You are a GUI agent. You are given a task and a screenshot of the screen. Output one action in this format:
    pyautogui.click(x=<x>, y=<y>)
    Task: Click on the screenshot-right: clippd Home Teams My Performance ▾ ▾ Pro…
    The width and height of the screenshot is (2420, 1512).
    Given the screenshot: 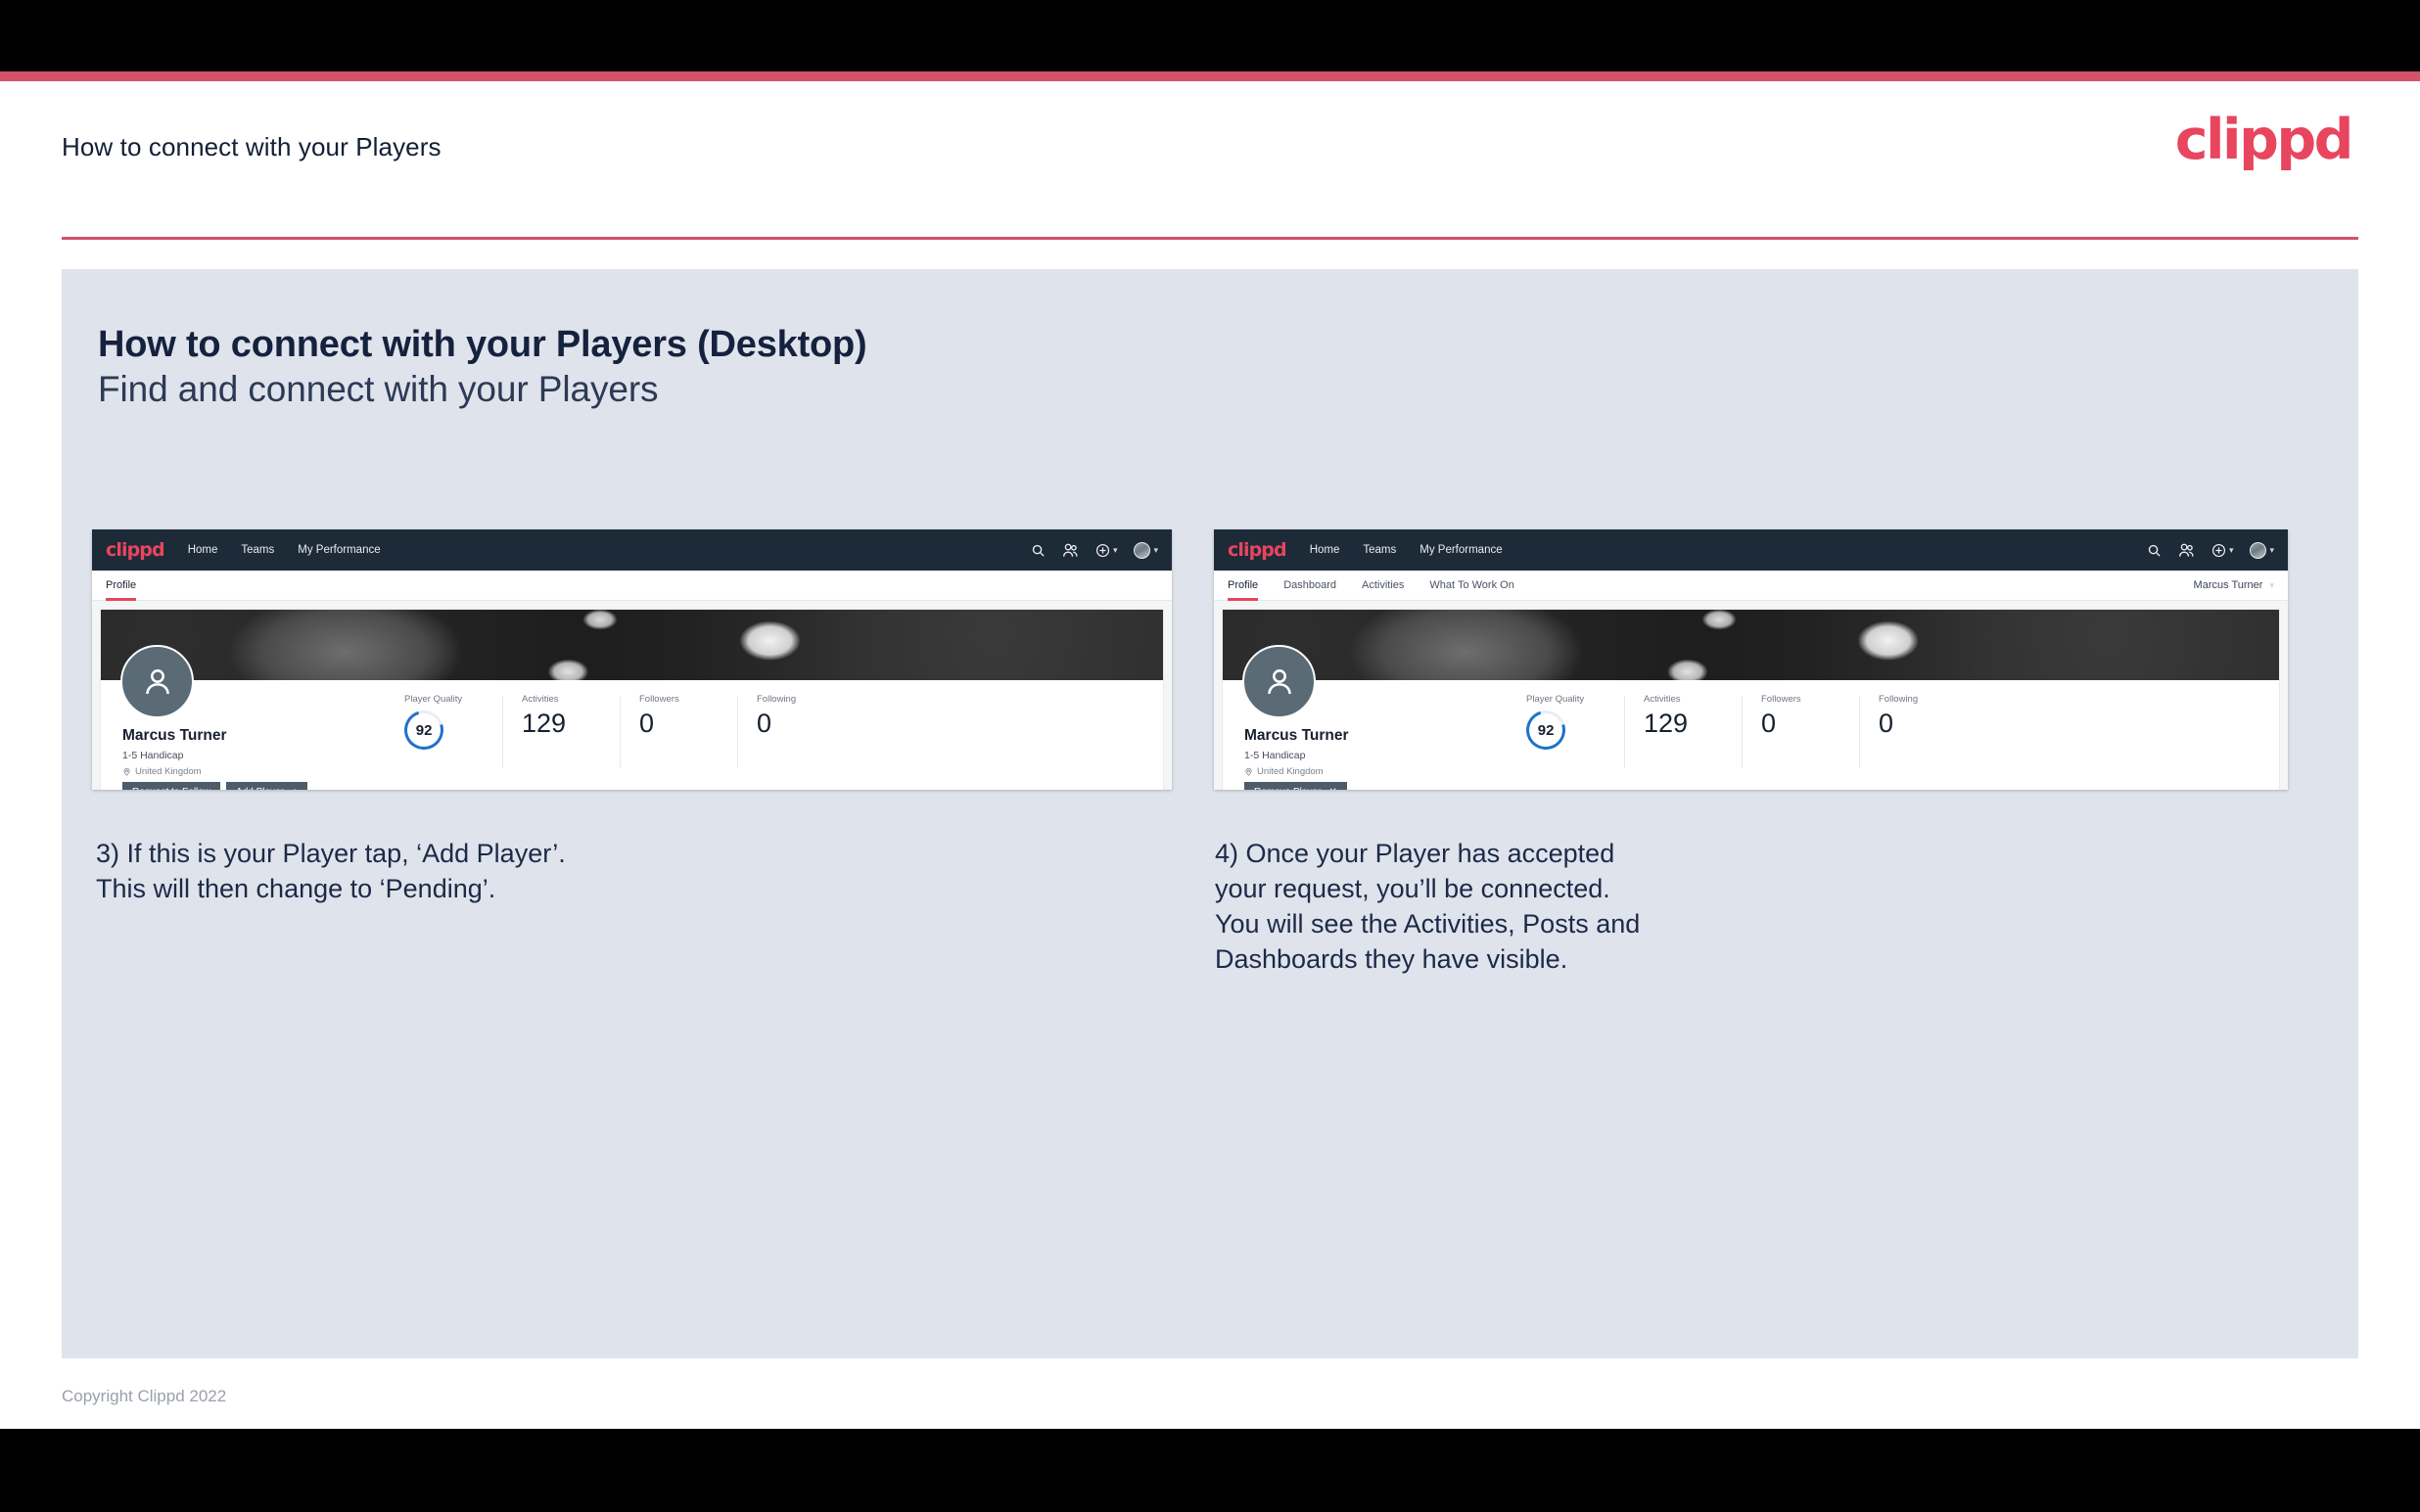 What is the action you would take?
    pyautogui.click(x=1751, y=659)
    